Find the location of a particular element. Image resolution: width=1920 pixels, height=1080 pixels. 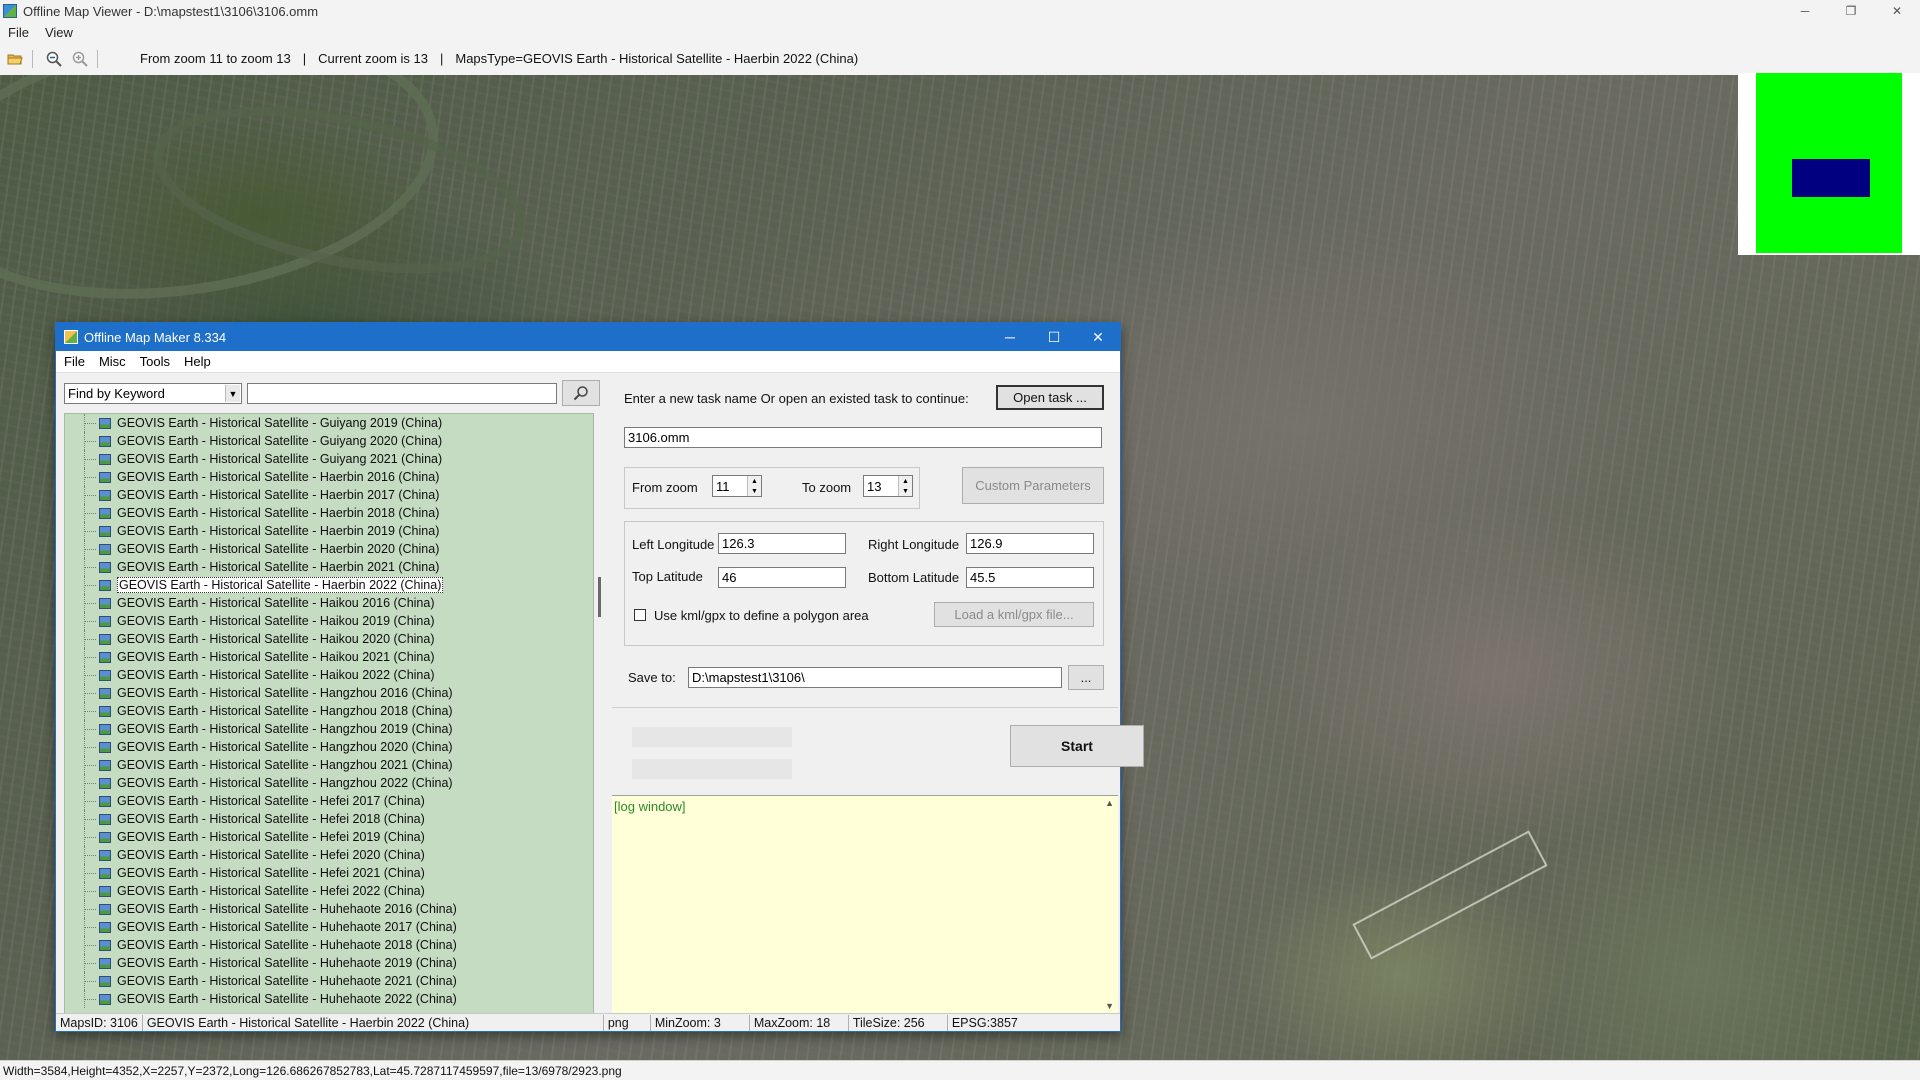

search-button is located at coordinates (581, 393).